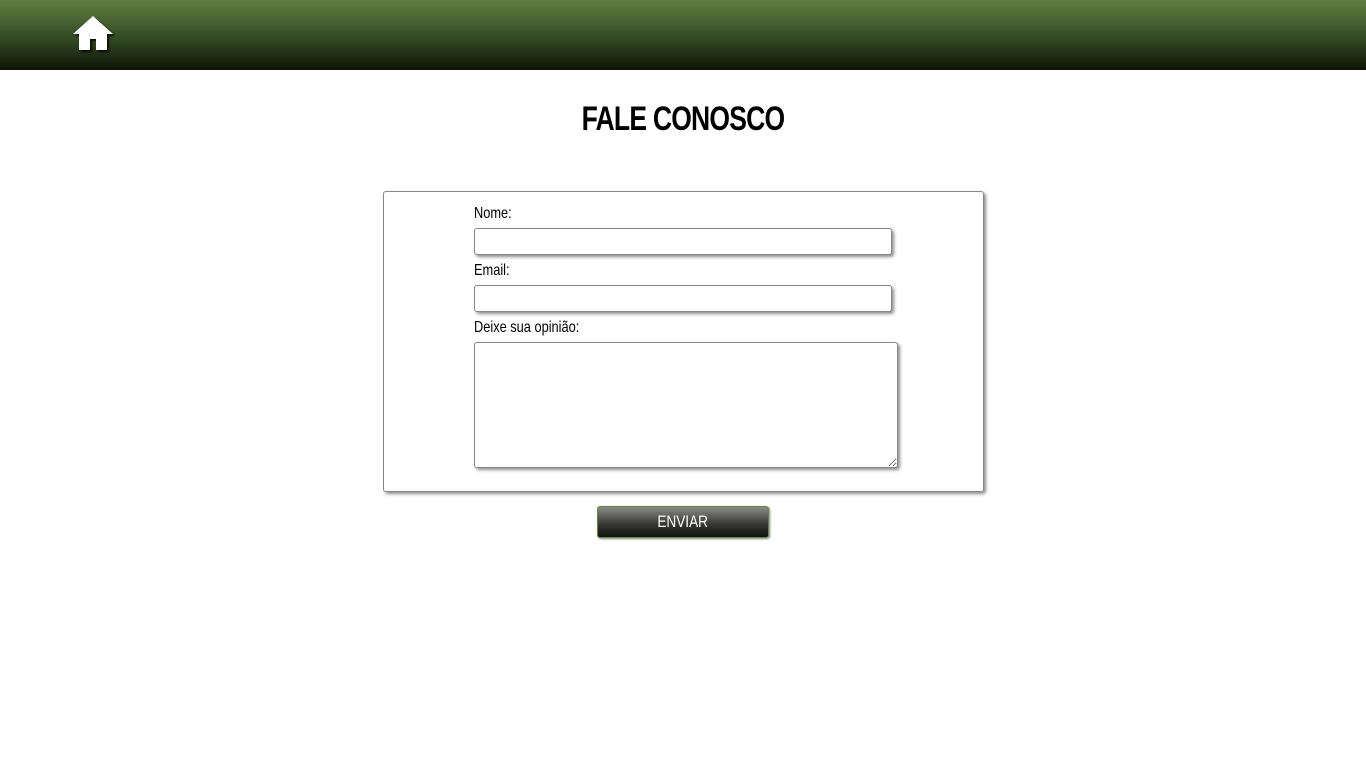 This screenshot has width=1366, height=768. Describe the element at coordinates (527, 327) in the screenshot. I see `opinion-label: Deixe sua opinião:` at that location.